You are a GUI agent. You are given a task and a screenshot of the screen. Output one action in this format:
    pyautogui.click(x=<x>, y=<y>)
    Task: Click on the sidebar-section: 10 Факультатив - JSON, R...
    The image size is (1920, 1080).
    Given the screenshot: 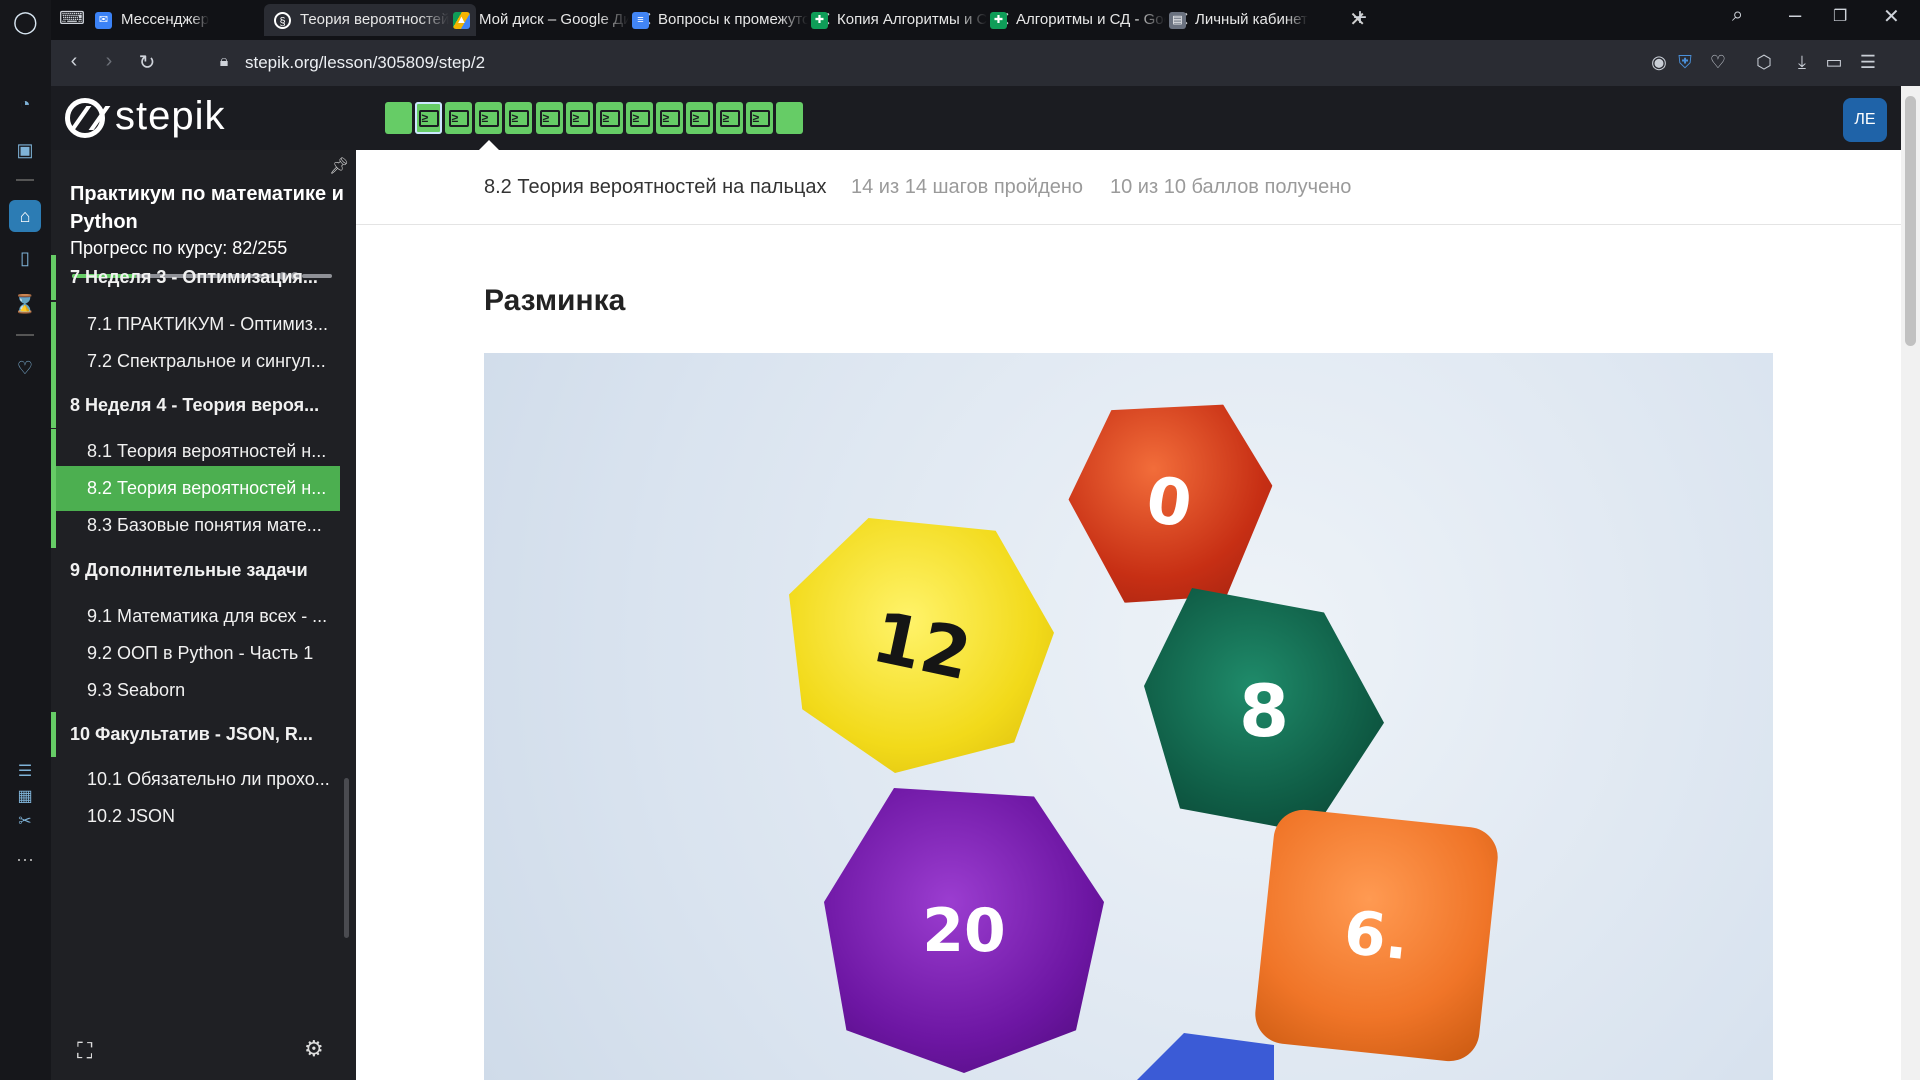 What is the action you would take?
    pyautogui.click(x=195, y=734)
    